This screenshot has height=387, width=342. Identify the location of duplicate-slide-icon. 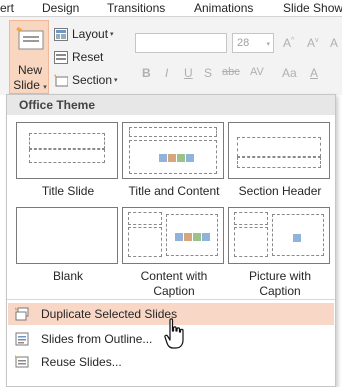
(22, 314).